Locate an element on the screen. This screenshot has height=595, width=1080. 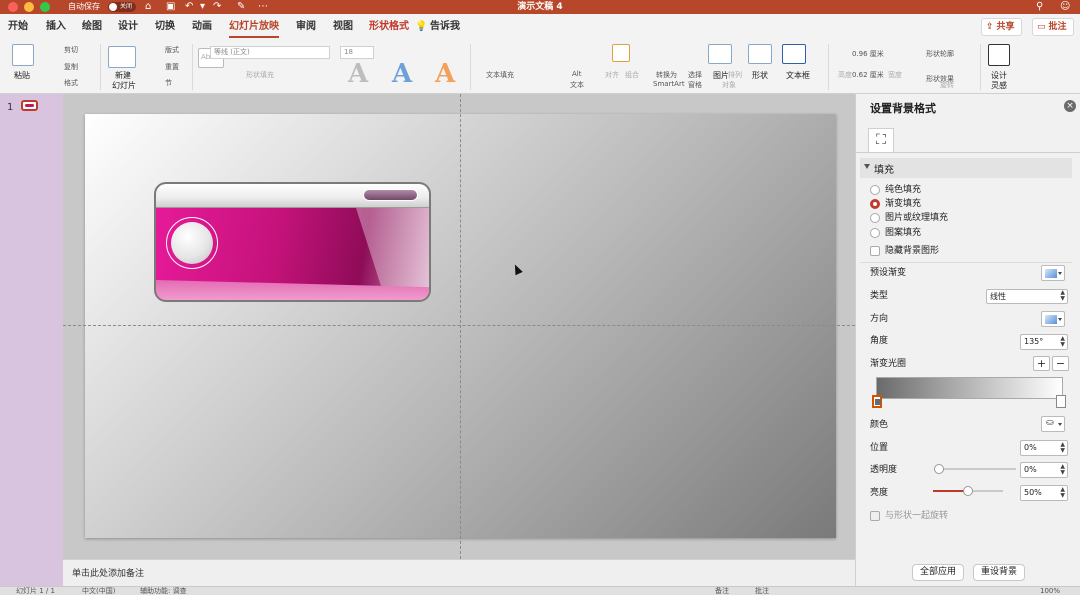
width-value: 0.62 厘米 is located at coordinates (868, 75).